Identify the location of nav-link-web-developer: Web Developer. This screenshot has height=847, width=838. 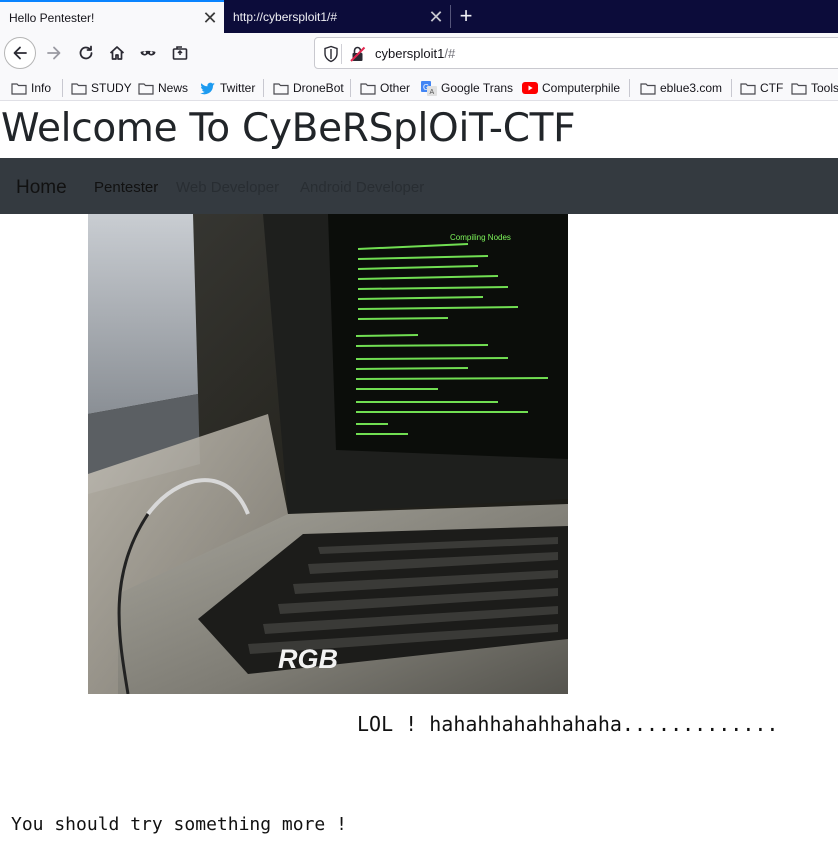
(227, 187).